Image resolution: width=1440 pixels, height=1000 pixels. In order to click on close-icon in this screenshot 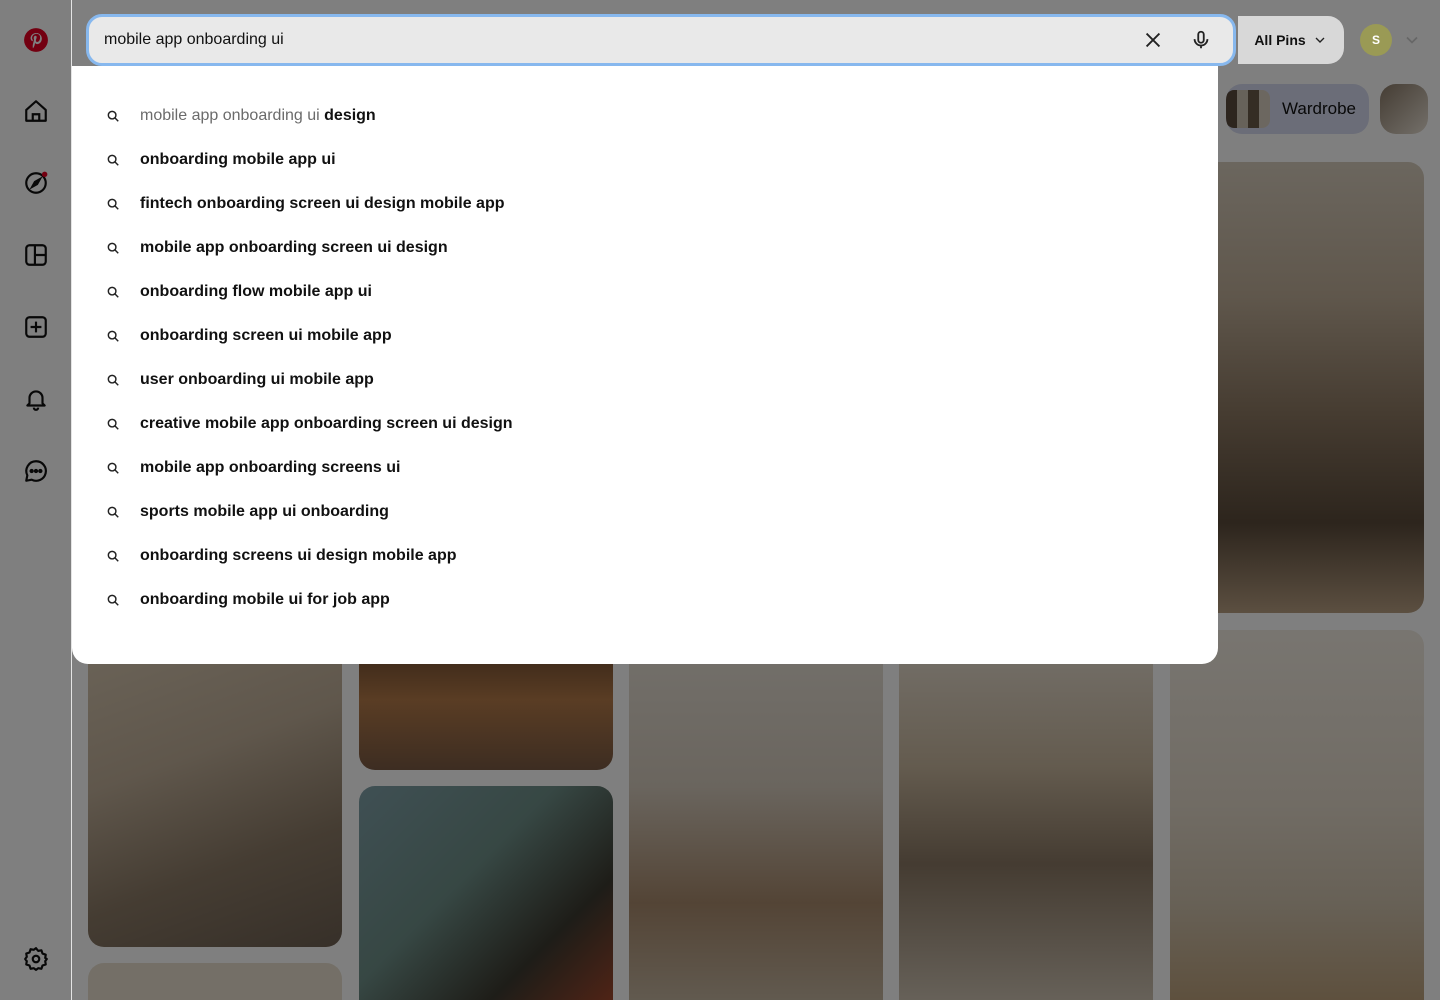, I will do `click(1153, 40)`.